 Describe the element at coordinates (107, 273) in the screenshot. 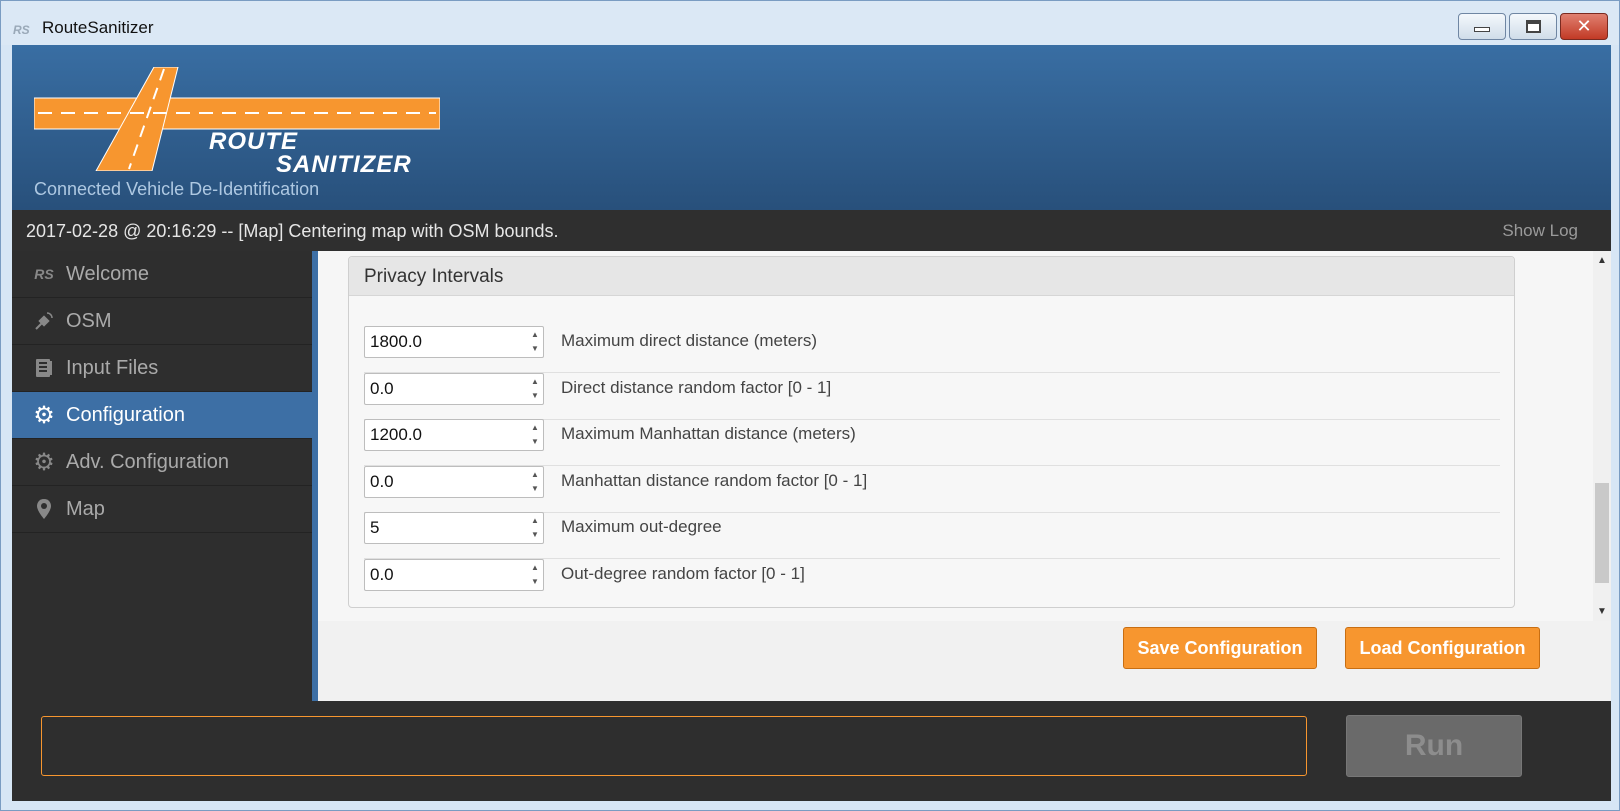

I see `sidebar-item-label: Welcome` at that location.